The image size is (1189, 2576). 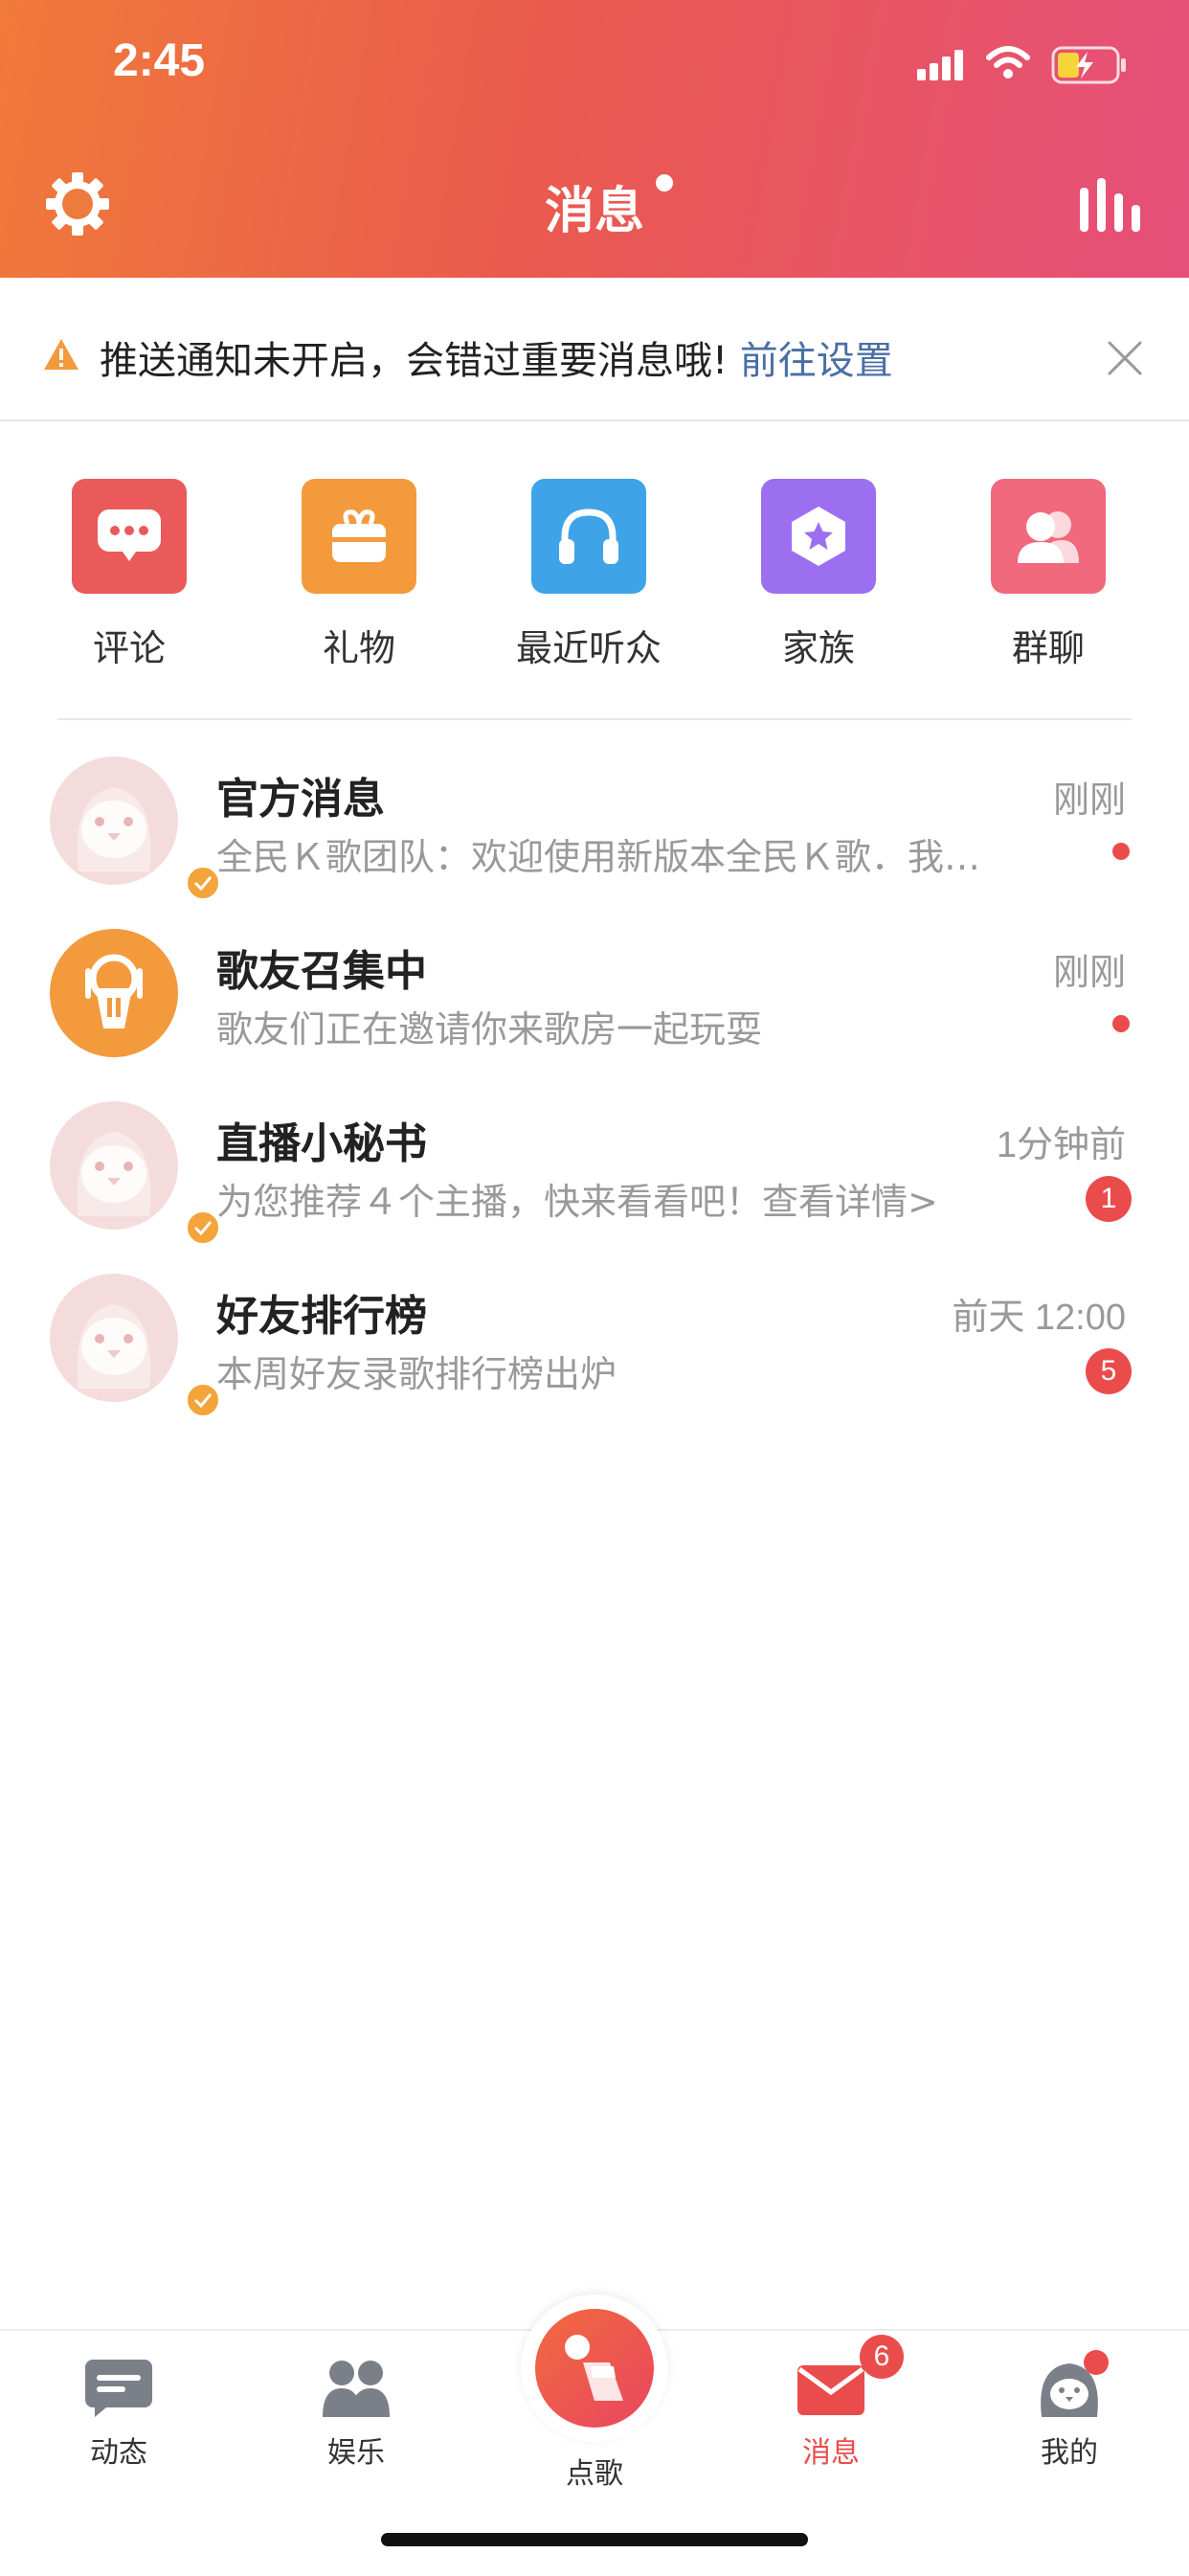 I want to click on tab-feed: 动态, so click(x=119, y=2414).